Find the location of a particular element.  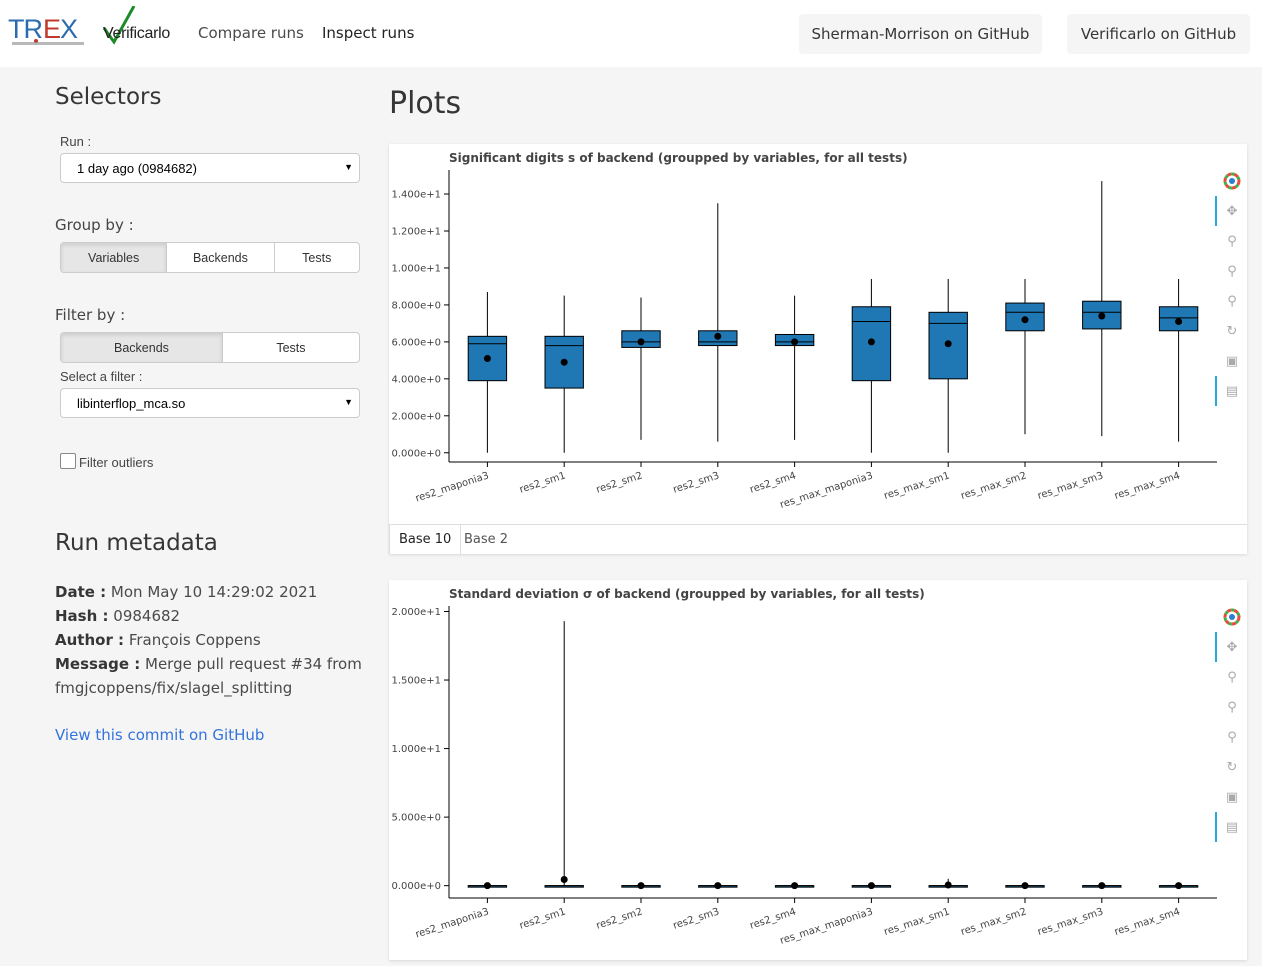

x-tick-label: res2_sm3 is located at coordinates (696, 918).